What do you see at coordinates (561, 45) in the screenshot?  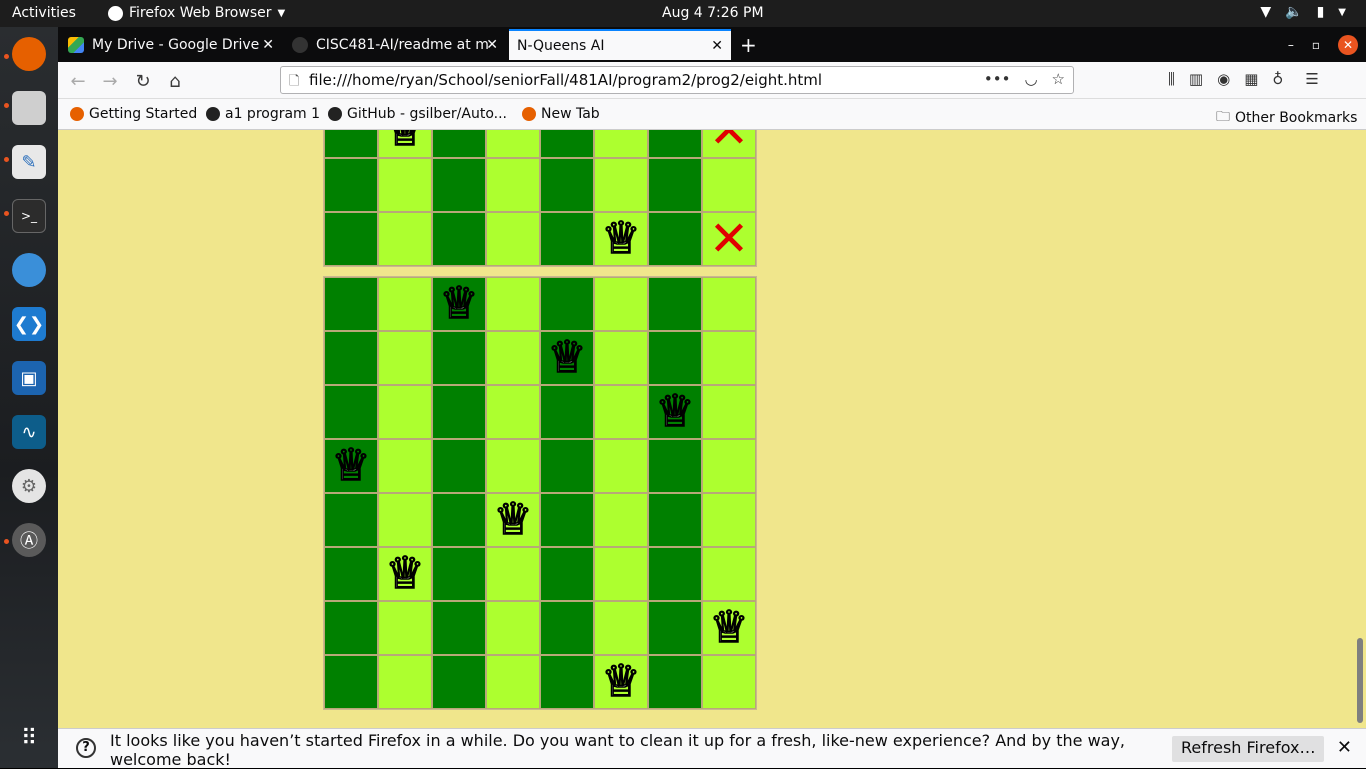 I see `tab-label: N-Queens AI` at bounding box center [561, 45].